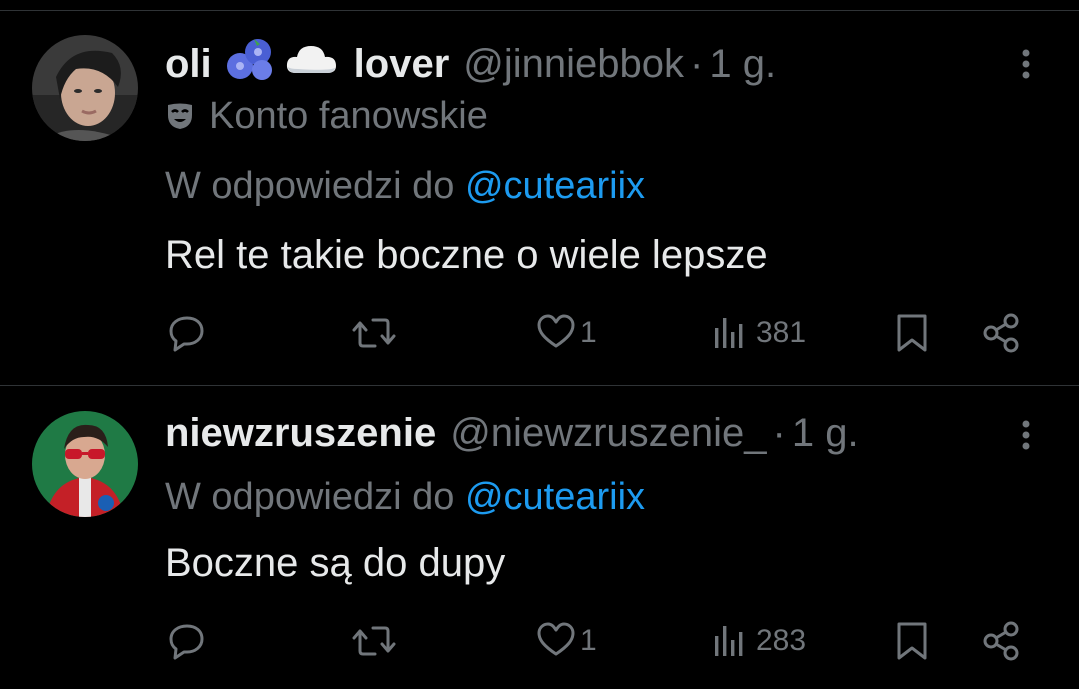  Describe the element at coordinates (180, 116) in the screenshot. I see `theater-mask-icon` at that location.